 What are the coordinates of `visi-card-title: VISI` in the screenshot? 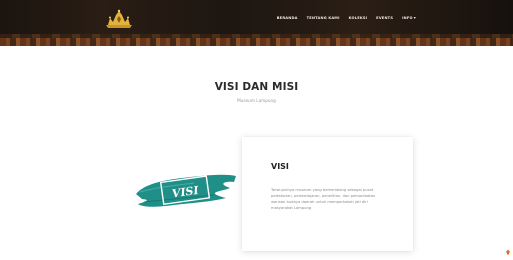 It's located at (280, 166).